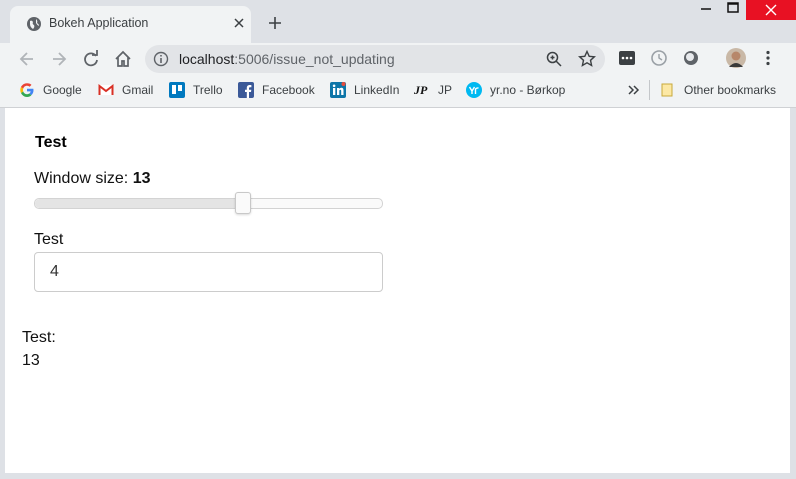 Image resolution: width=796 pixels, height=479 pixels. I want to click on bookmark-label: JP, so click(445, 90).